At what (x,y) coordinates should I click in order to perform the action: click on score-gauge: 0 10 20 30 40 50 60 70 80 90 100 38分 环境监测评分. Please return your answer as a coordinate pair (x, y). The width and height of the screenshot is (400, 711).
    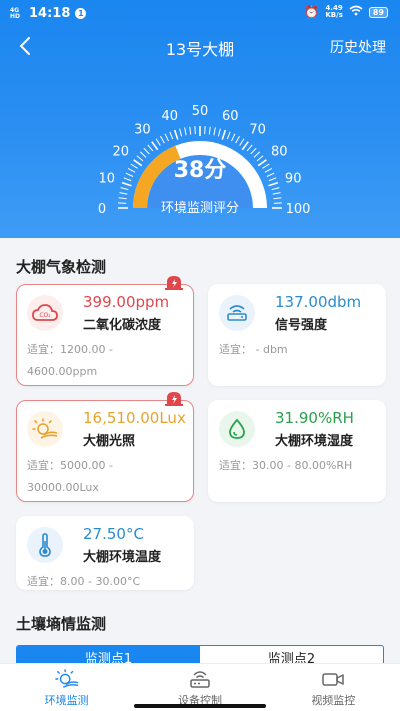
    Looking at the image, I should click on (204, 160).